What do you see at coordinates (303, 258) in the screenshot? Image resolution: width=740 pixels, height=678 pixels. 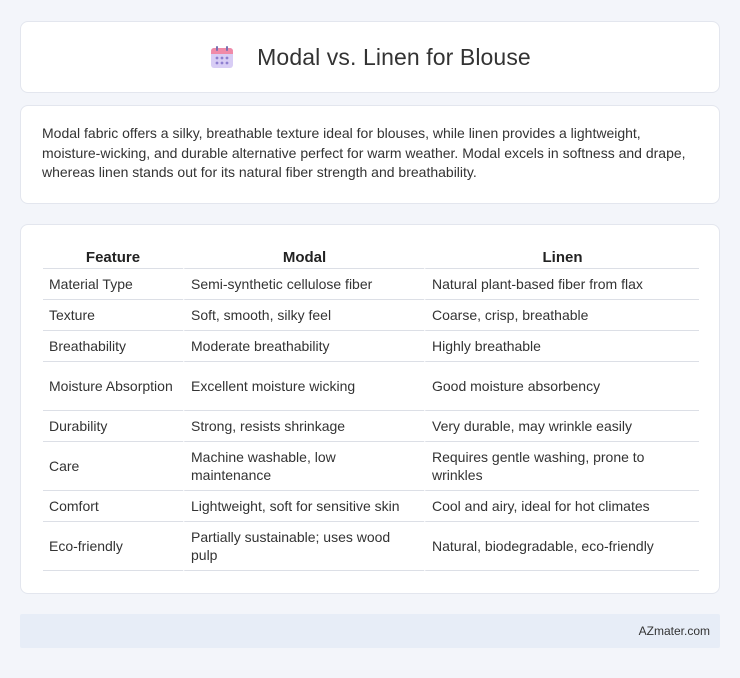 I see `header-modal: Modal` at bounding box center [303, 258].